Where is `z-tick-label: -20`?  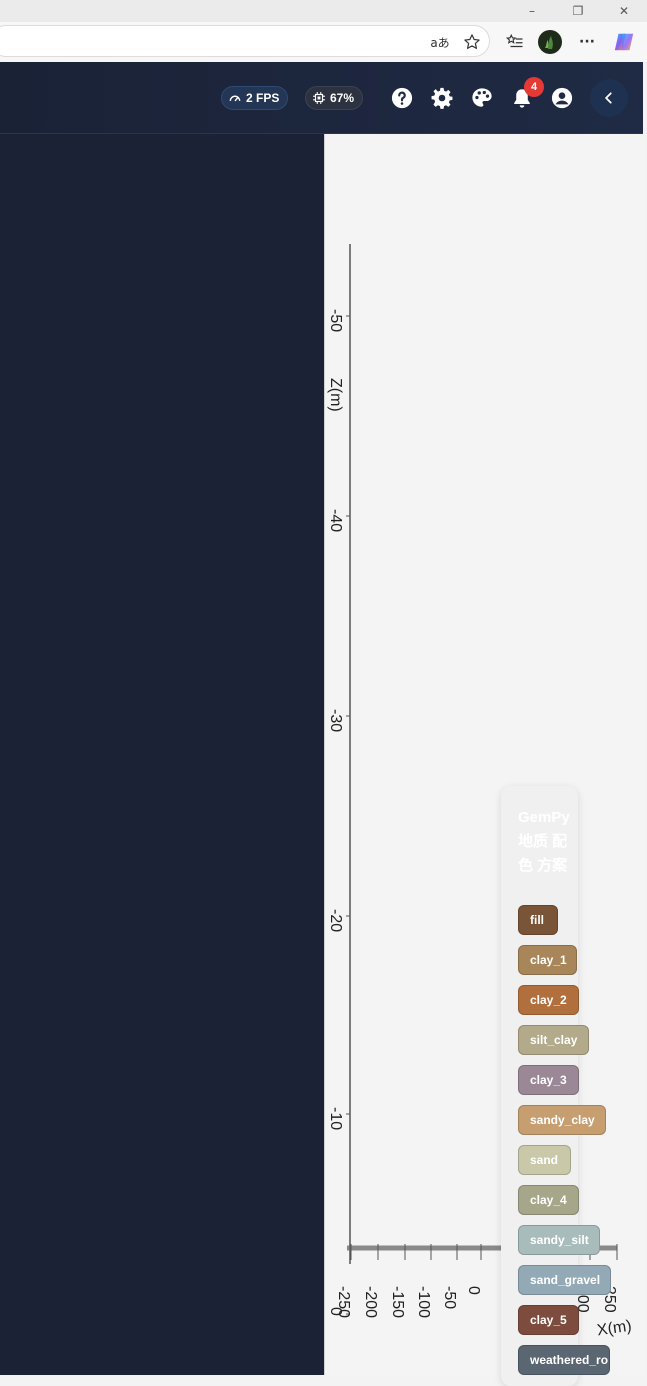
z-tick-label: -20 is located at coordinates (335, 920).